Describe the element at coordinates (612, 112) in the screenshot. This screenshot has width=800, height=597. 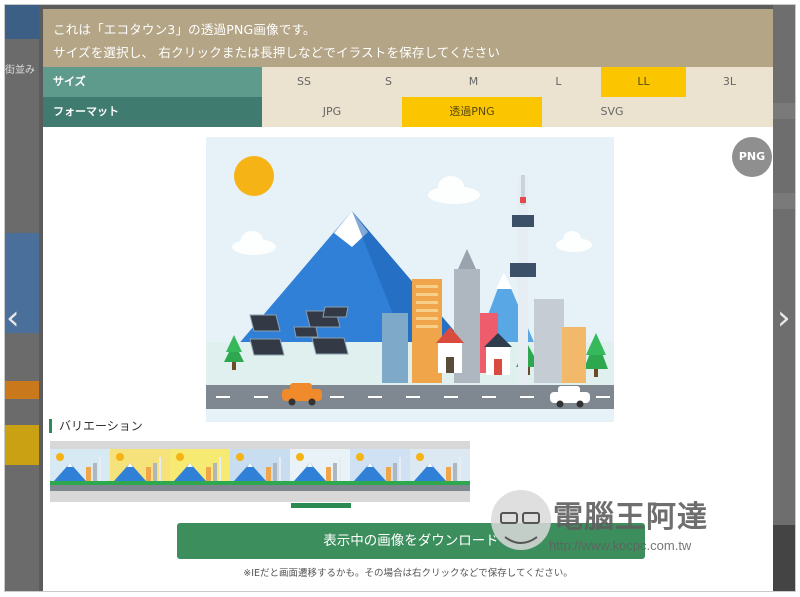
I see `format-option-svg: SVG` at that location.